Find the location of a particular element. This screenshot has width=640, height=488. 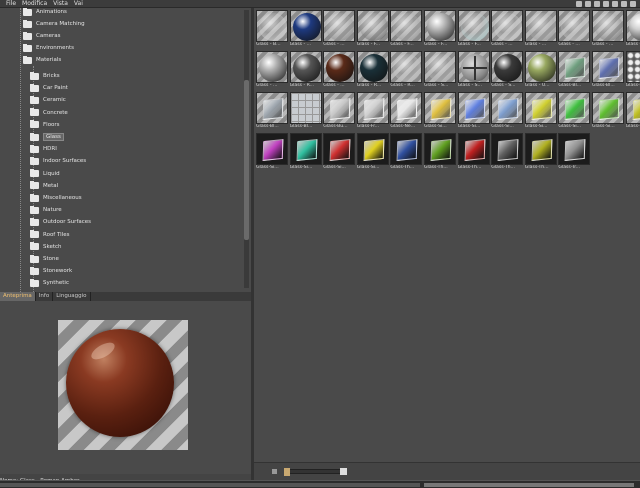

menu-modifica: Modifica is located at coordinates (34, 3).